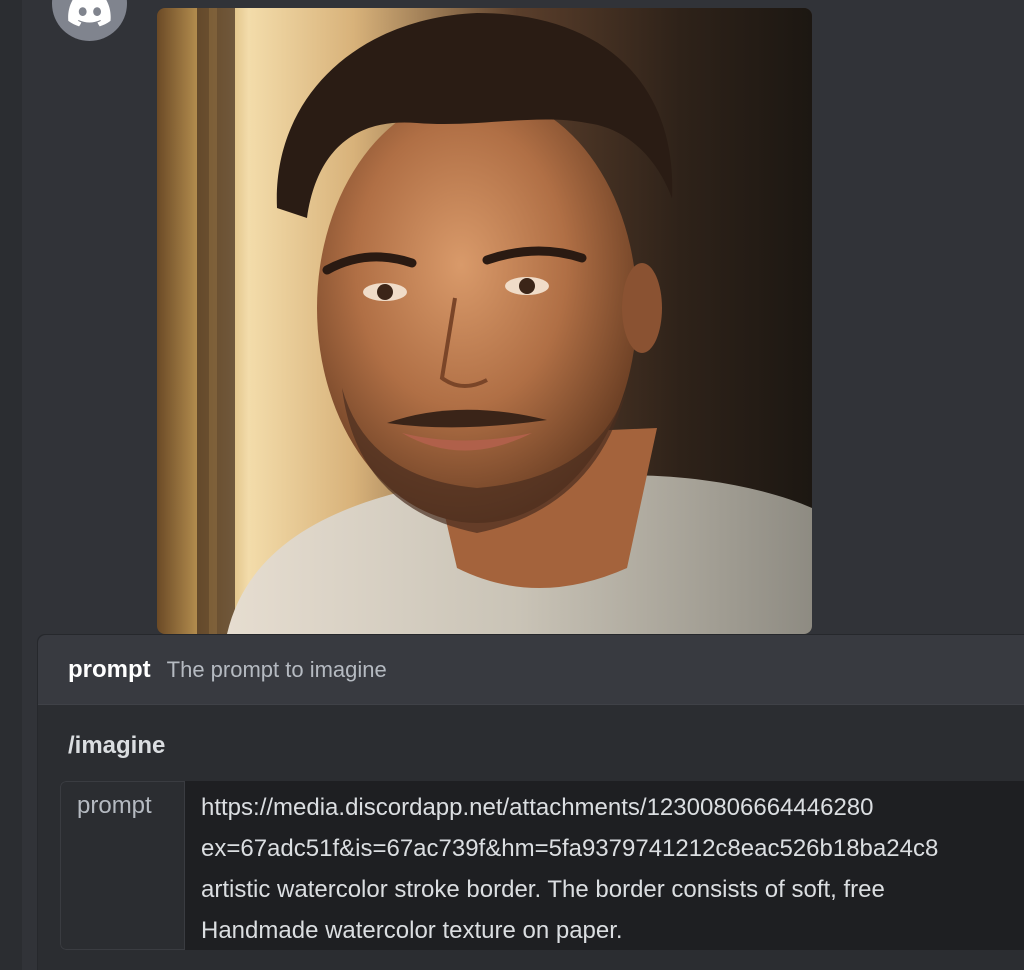 This screenshot has height=970, width=1024. I want to click on channel-gutter, so click(11, 485).